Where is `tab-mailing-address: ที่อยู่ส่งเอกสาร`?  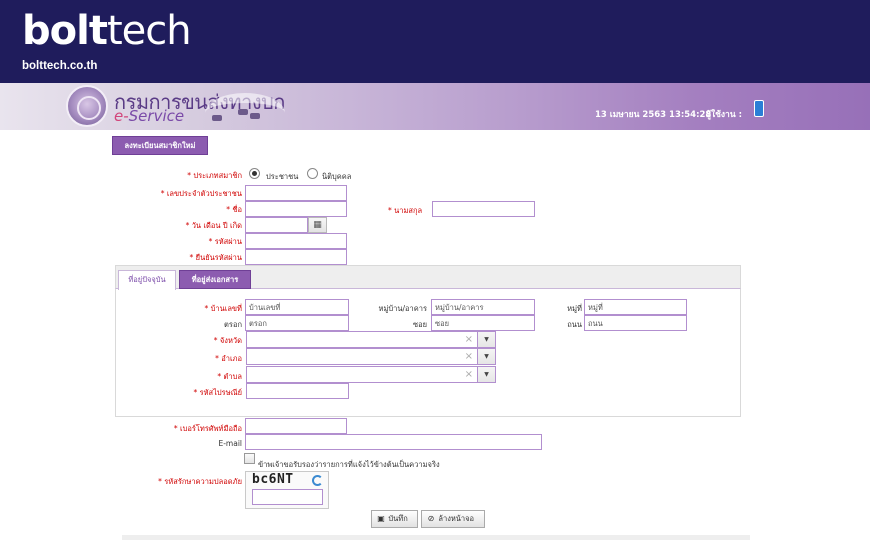
tab-mailing-address: ที่อยู่ส่งเอกสาร is located at coordinates (215, 279).